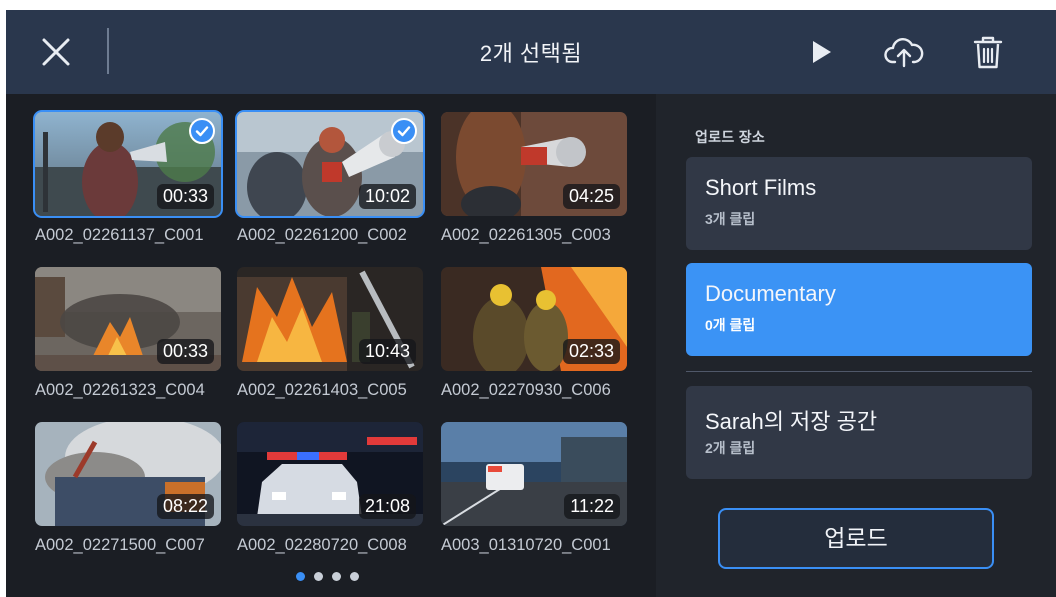 The image size is (1056, 597). What do you see at coordinates (730, 448) in the screenshot?
I see `destination-clip-count: 2개 클립` at bounding box center [730, 448].